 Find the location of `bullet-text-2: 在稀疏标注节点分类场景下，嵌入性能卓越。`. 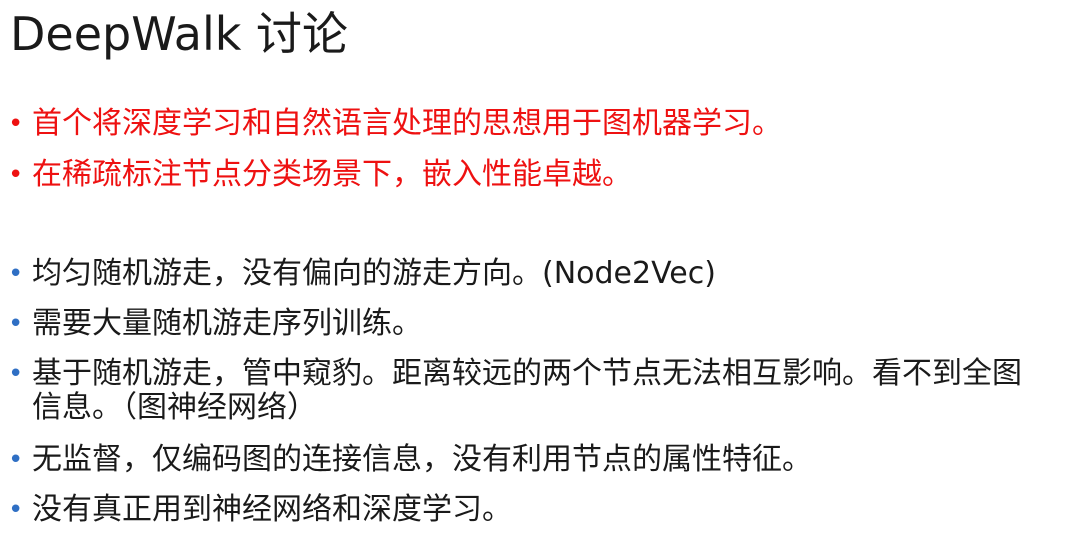

bullet-text-2: 在稀疏标注节点分类场景下，嵌入性能卓越。 is located at coordinates (332, 174).